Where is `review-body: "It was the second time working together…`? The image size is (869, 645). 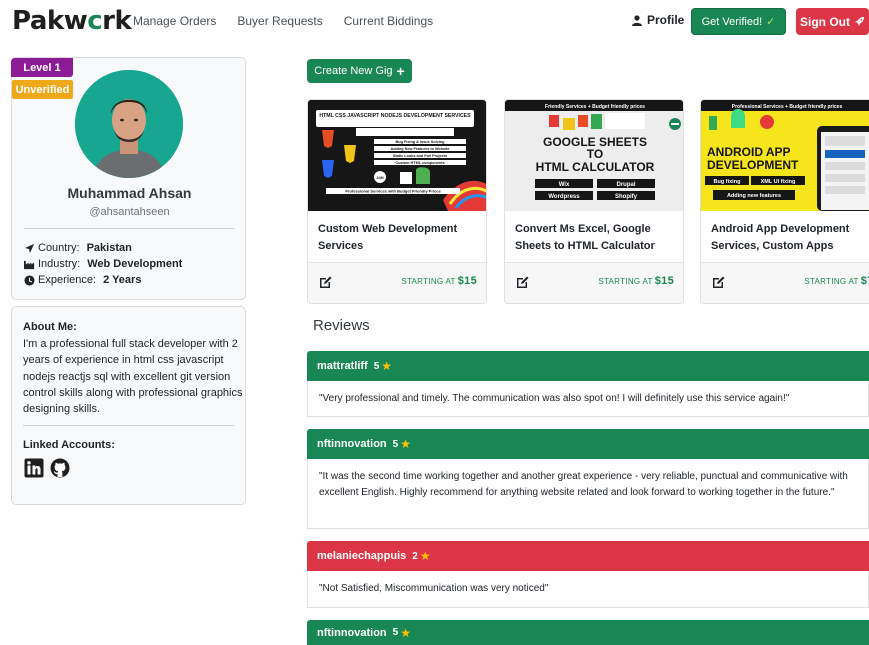
review-body: "It was the second time working together… is located at coordinates (588, 494).